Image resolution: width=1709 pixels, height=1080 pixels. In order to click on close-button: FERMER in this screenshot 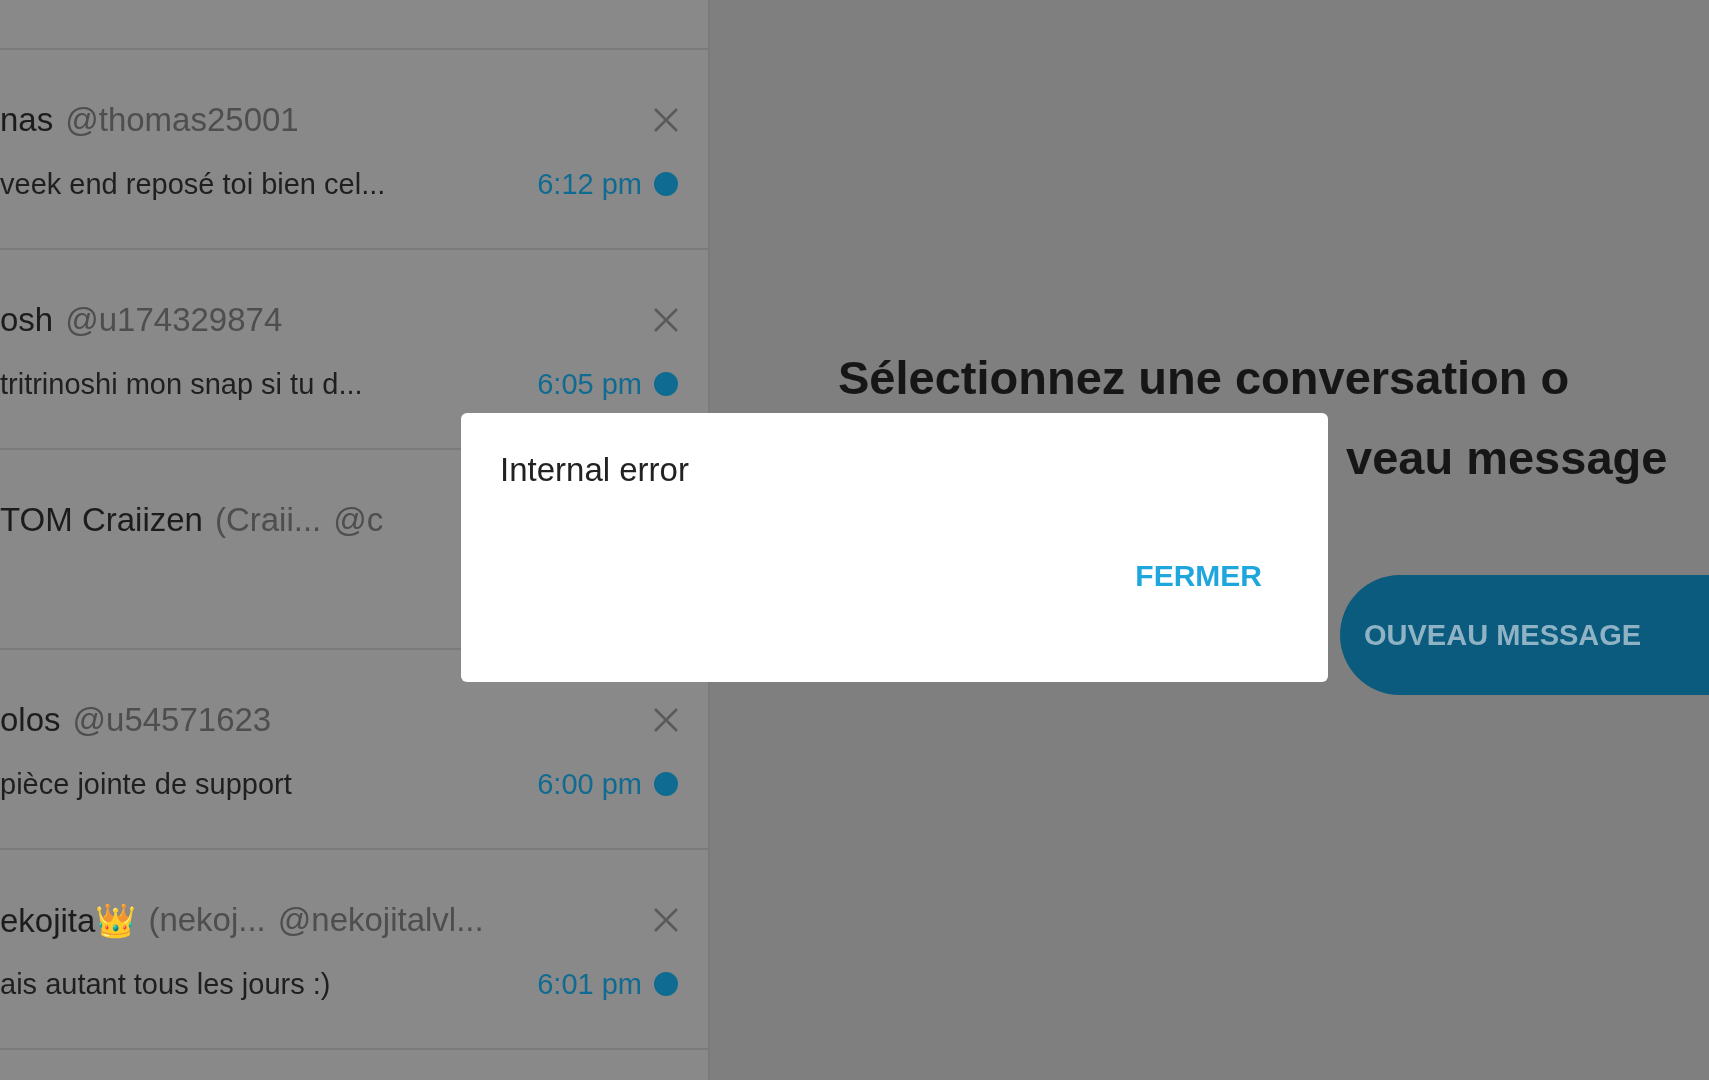, I will do `click(1198, 576)`.